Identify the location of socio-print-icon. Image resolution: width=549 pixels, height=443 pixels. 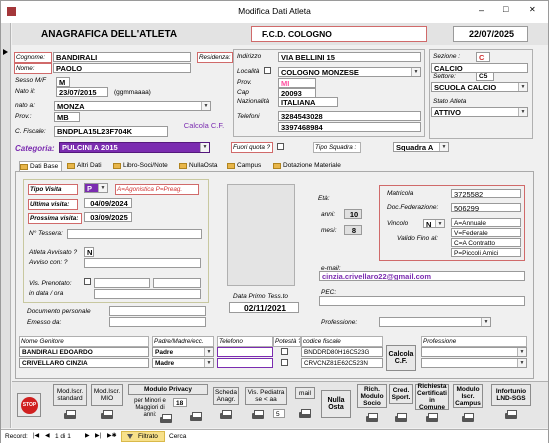
(372, 418).